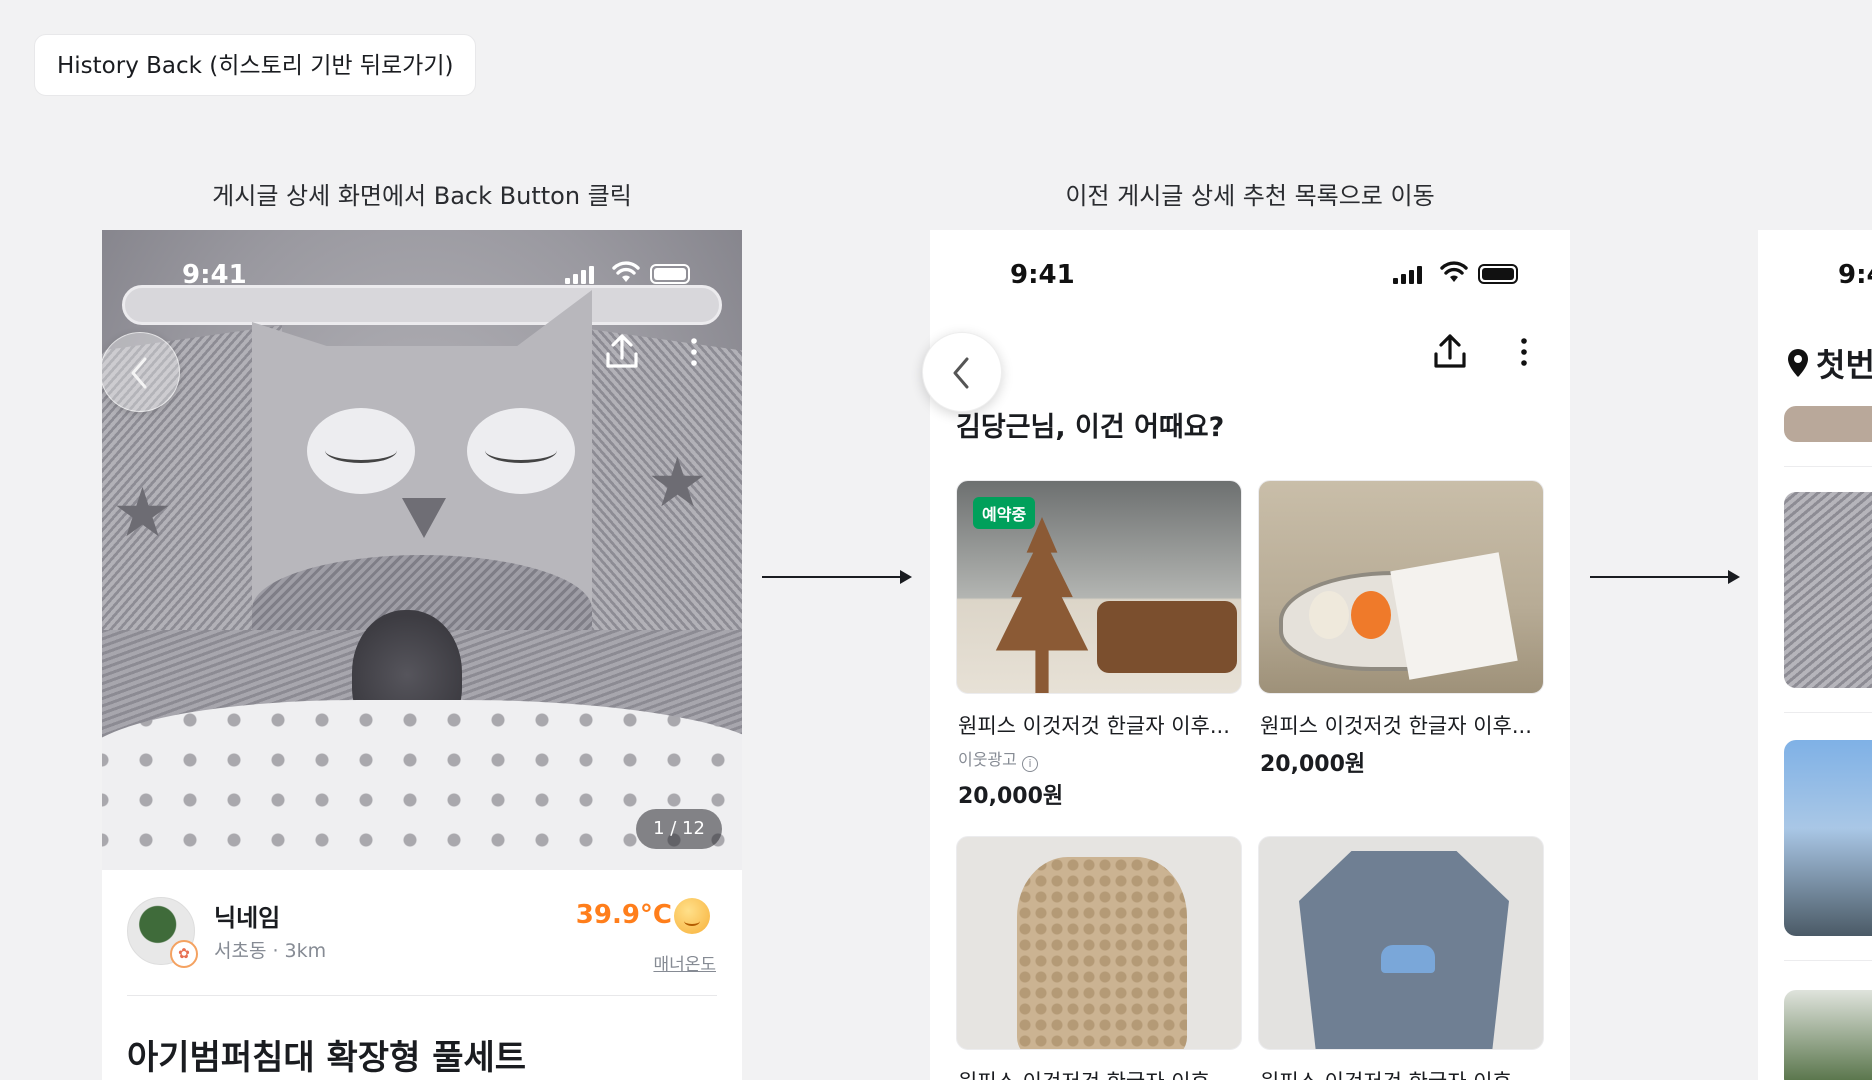 The height and width of the screenshot is (1080, 1872). What do you see at coordinates (422, 196) in the screenshot?
I see `caption-left: 게시글 상세 화면에서 Back Button 클릭` at bounding box center [422, 196].